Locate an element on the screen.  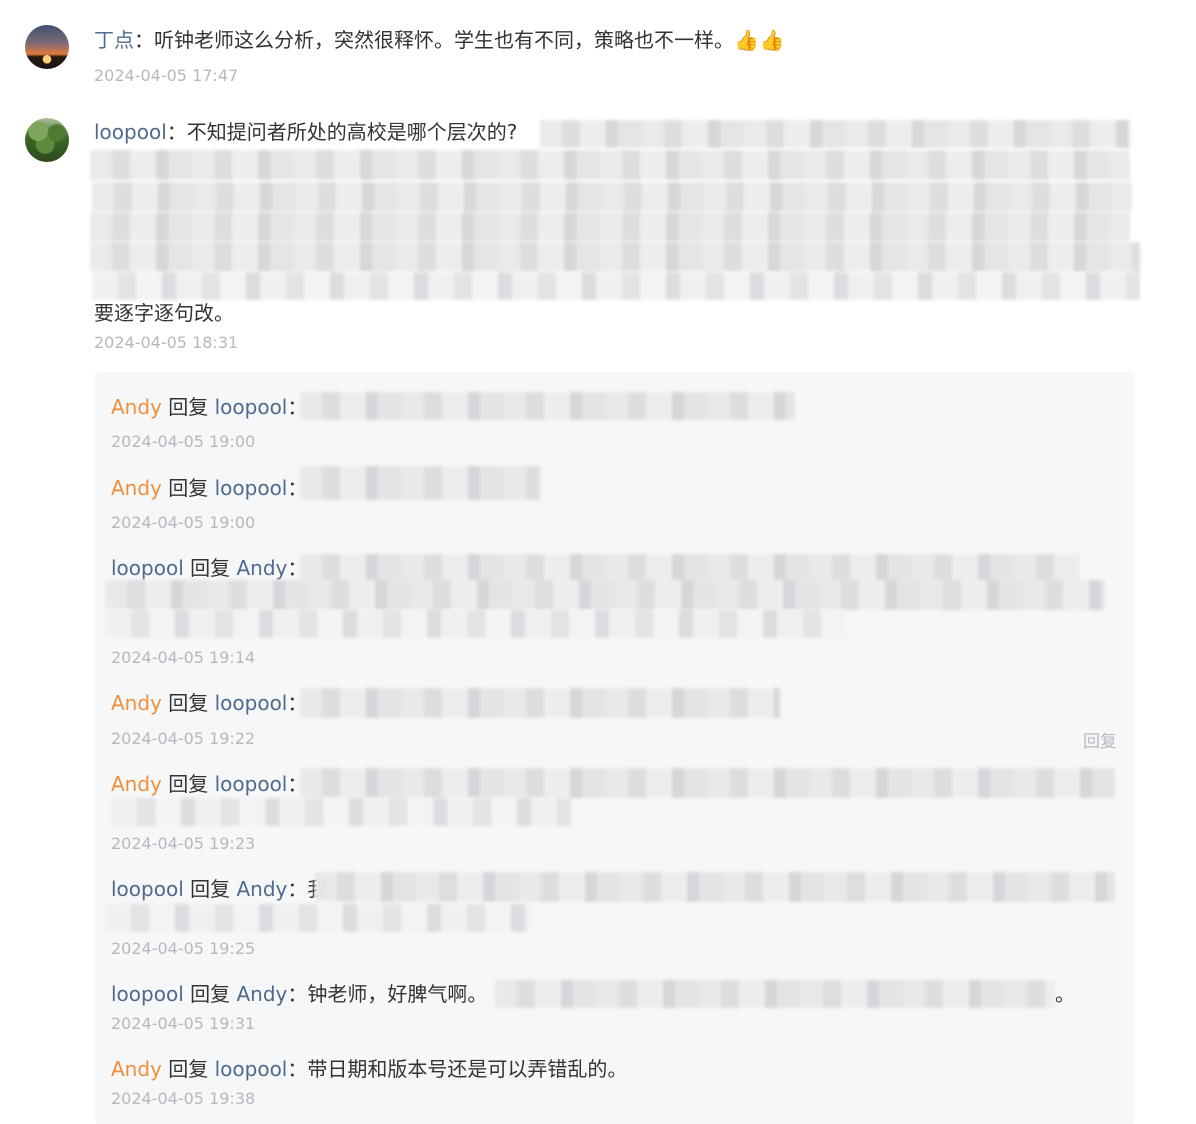
reply-timestamp: 2024-04-05 19:14 is located at coordinates (183, 657).